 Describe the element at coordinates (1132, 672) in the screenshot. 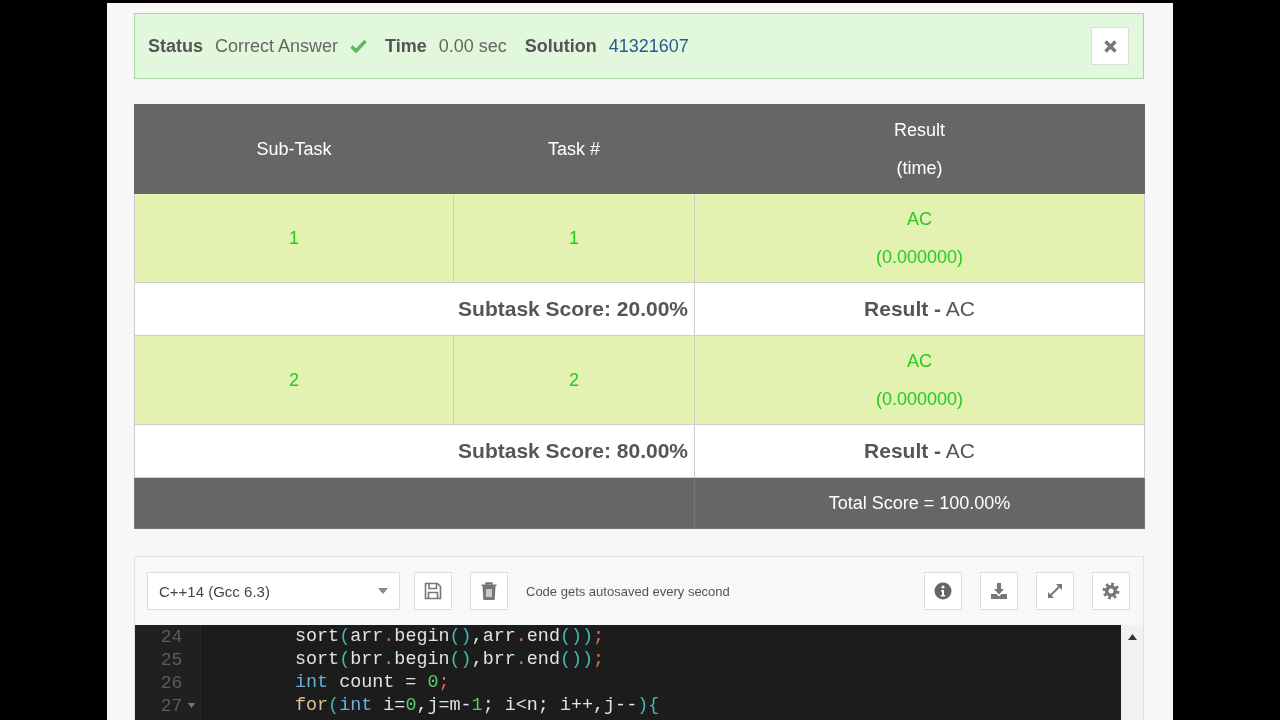

I see `scrollbar` at that location.